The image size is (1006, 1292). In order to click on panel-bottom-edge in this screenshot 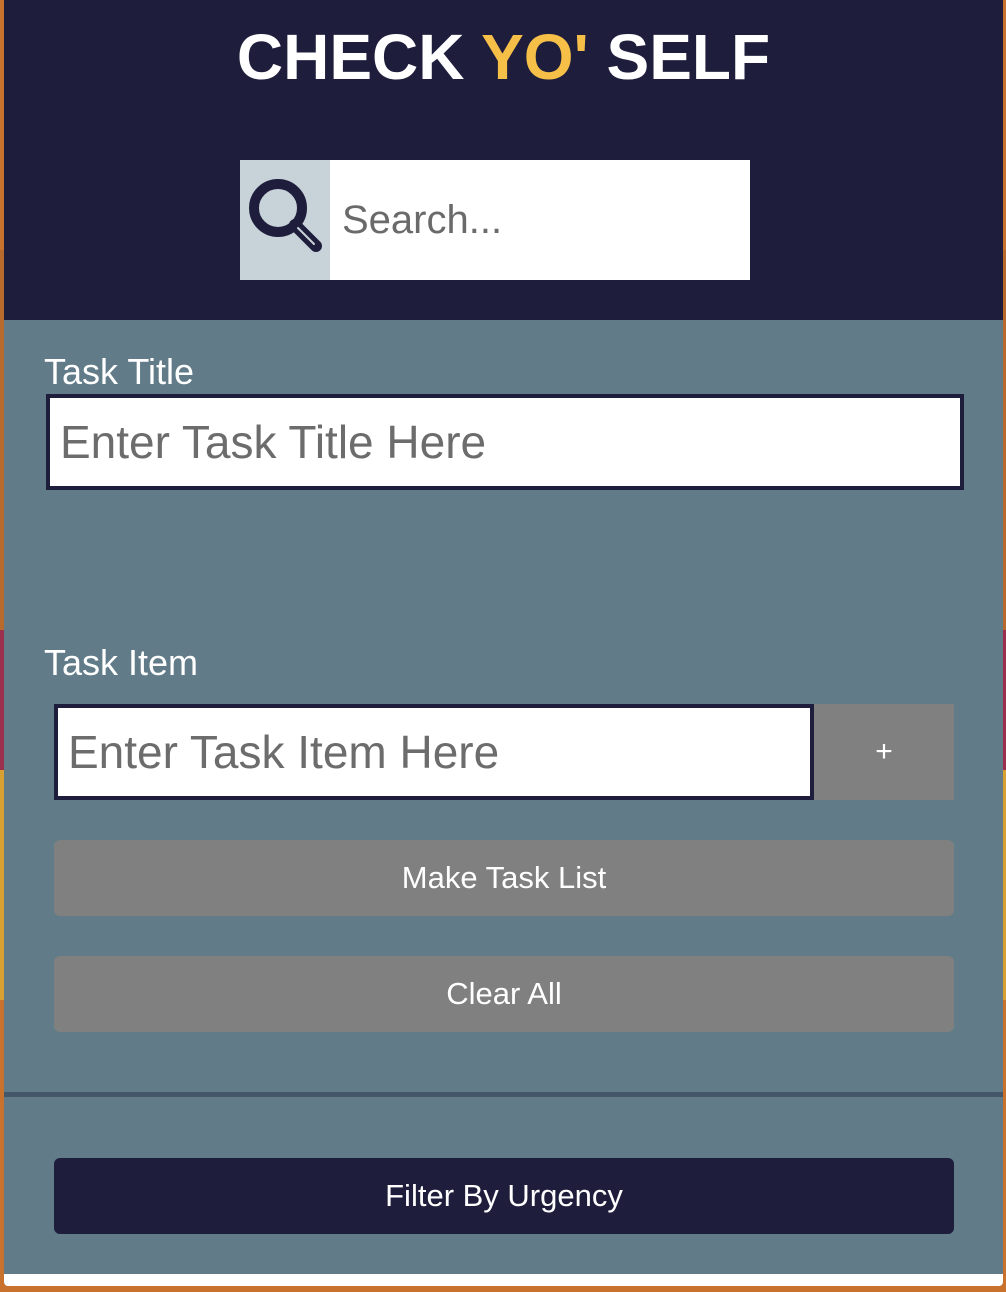, I will do `click(503, 1280)`.